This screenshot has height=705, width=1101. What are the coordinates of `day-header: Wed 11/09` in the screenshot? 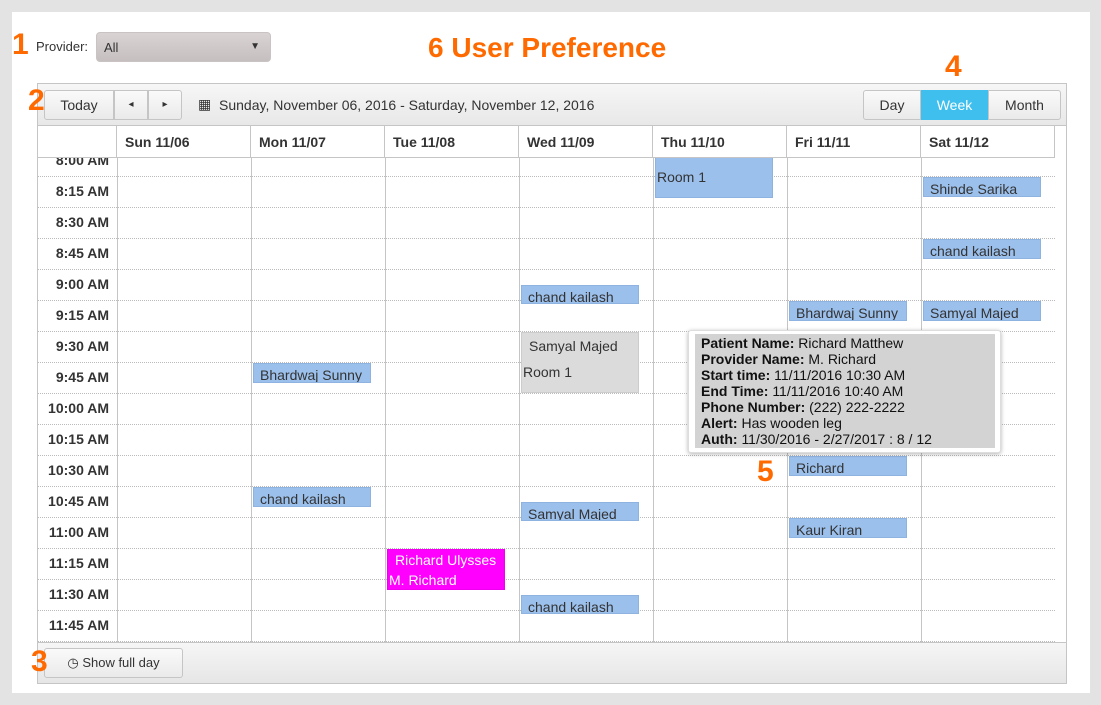 It's located at (586, 142).